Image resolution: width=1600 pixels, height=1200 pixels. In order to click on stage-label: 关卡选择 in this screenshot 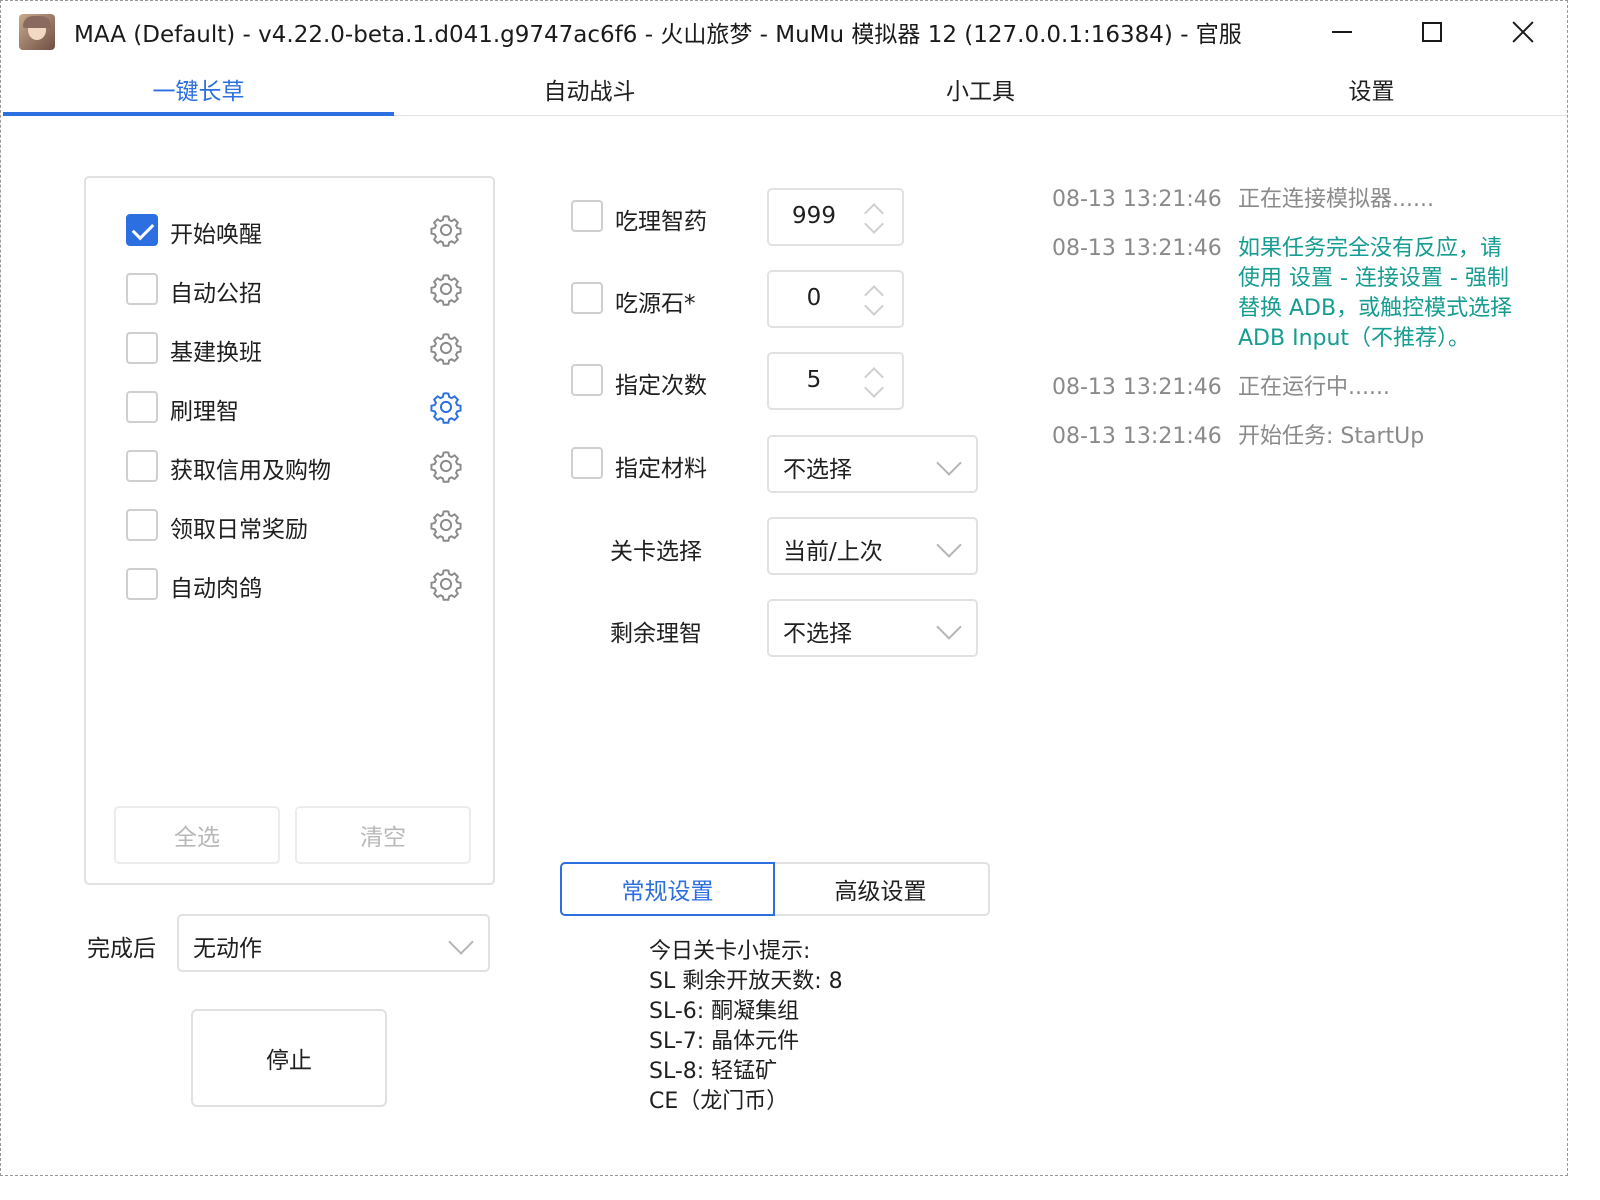, I will do `click(656, 552)`.